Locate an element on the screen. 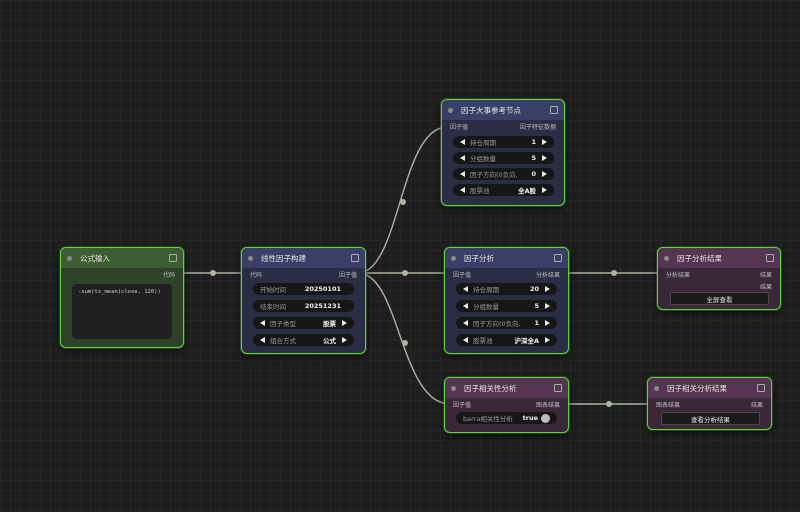 The width and height of the screenshot is (800, 512). node-header: 线性因子构建 is located at coordinates (303, 258).